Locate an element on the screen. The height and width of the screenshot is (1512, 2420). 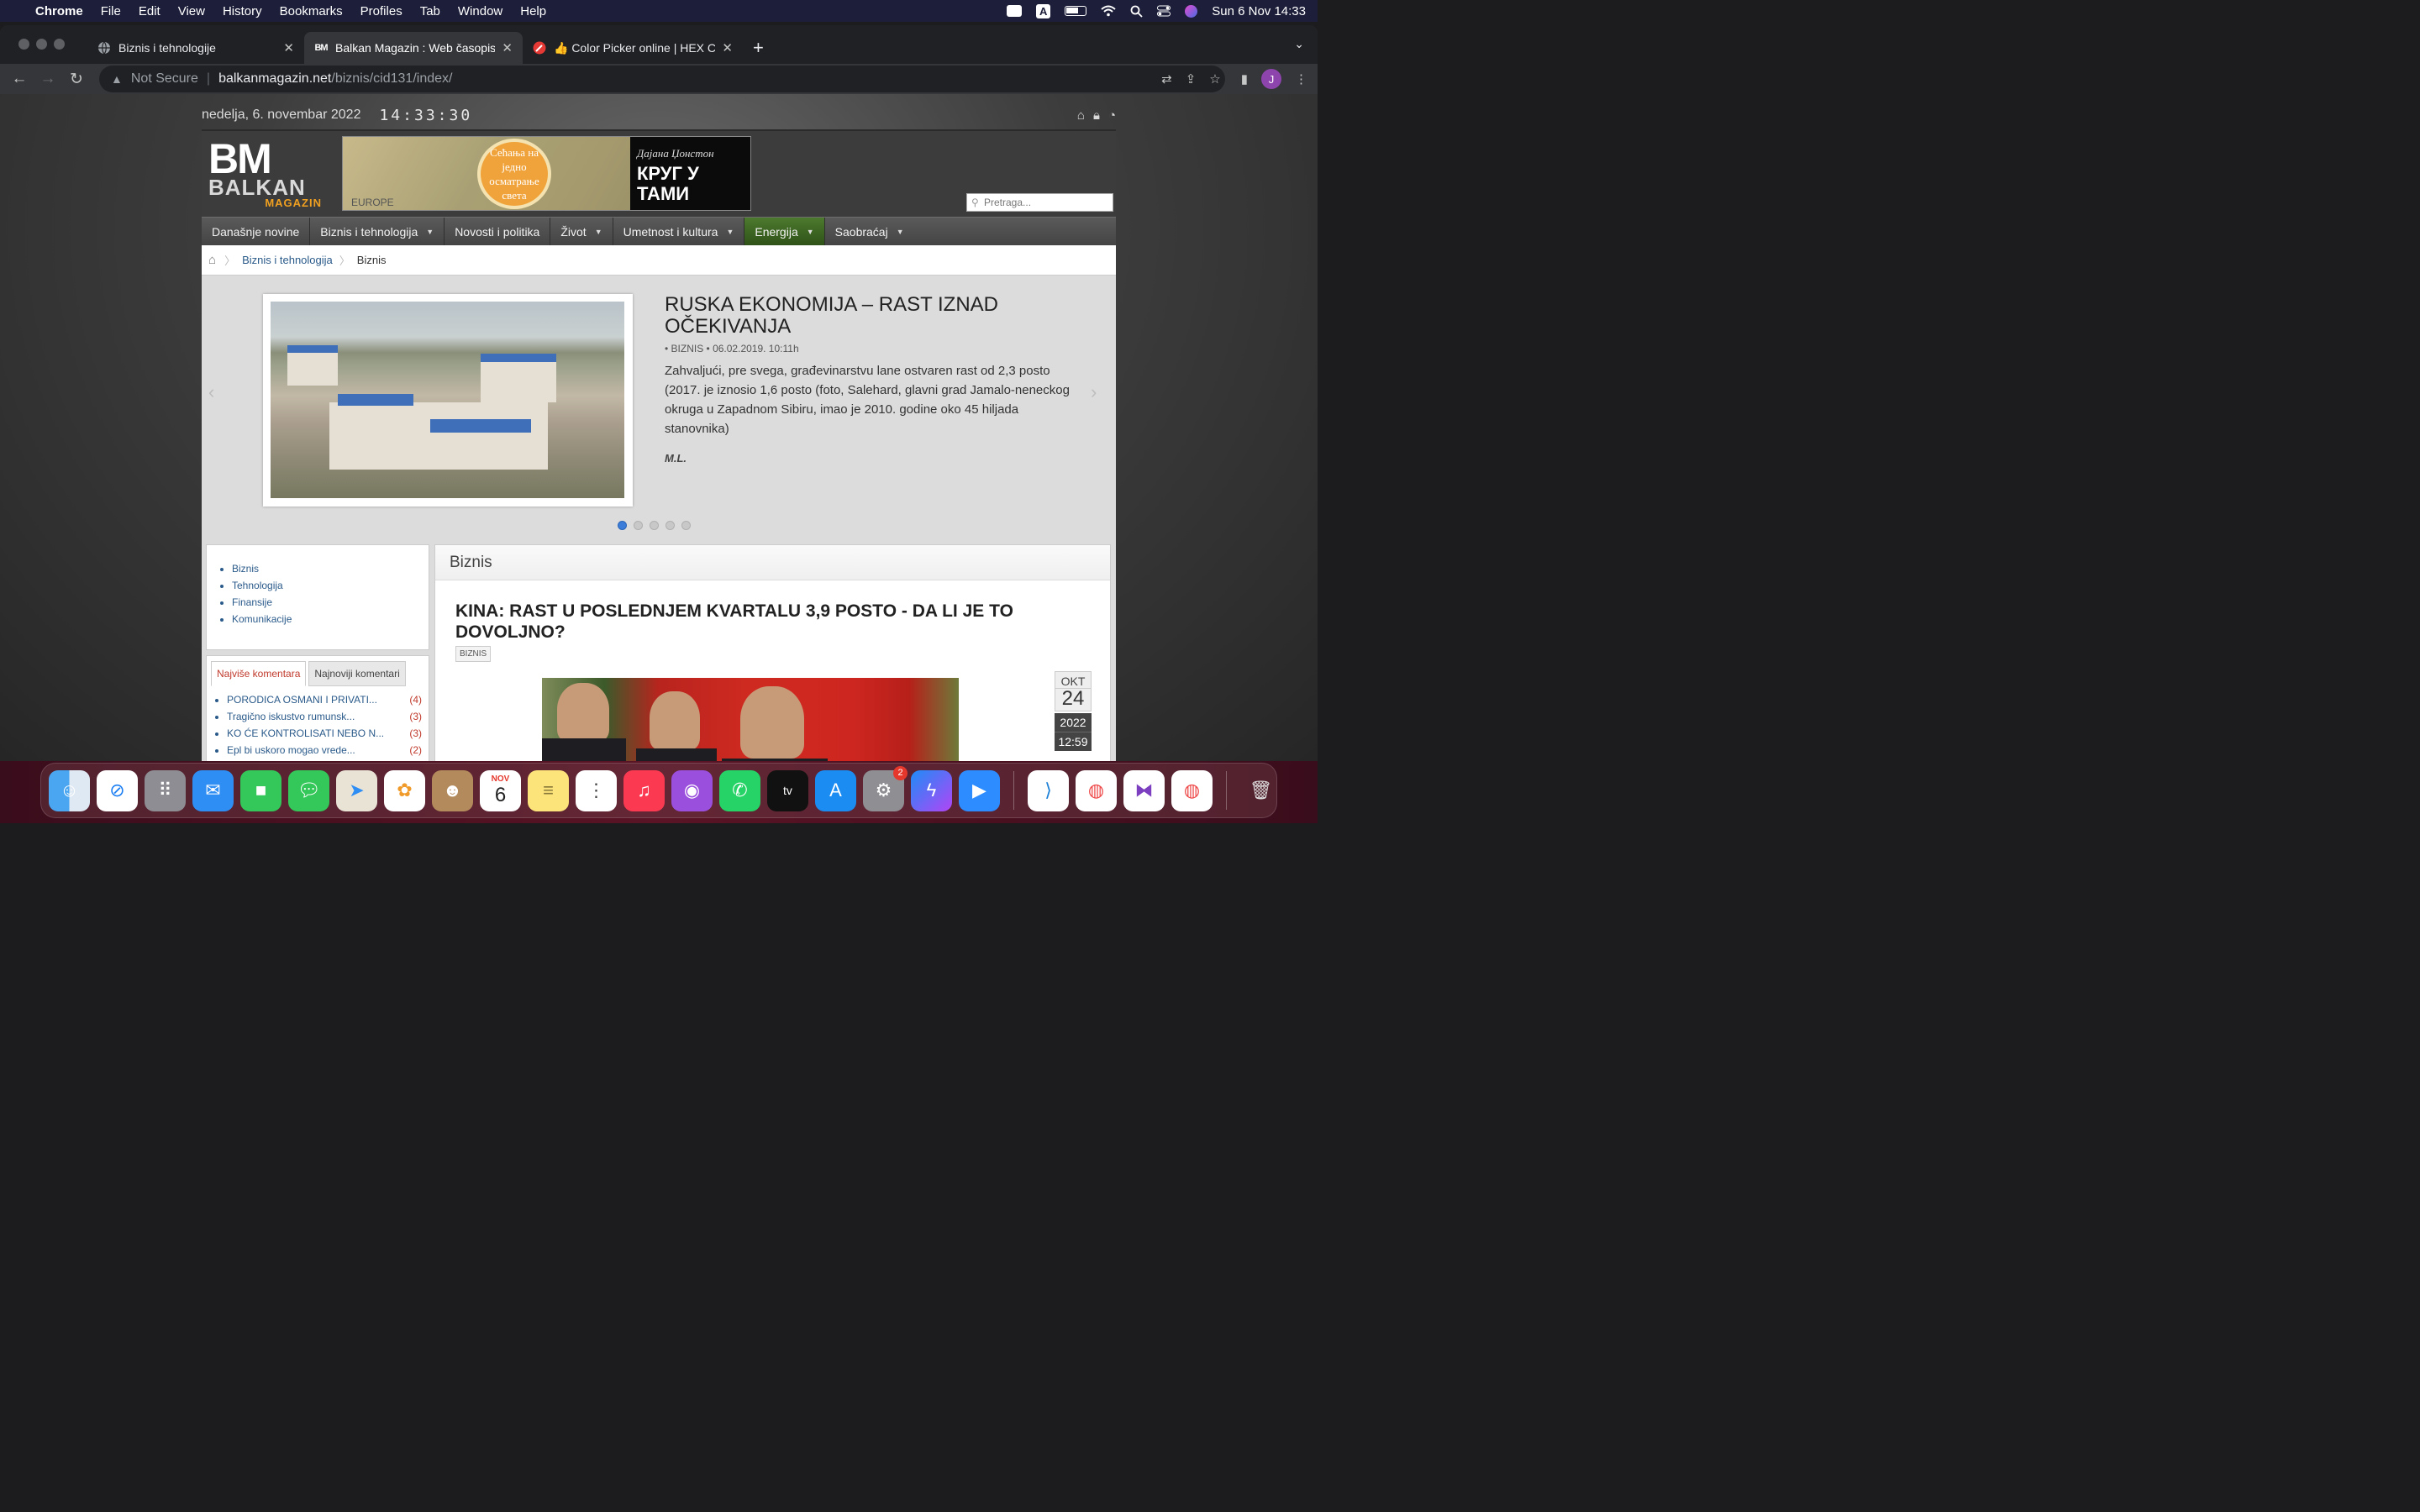
menu-edit: Edit is located at coordinates (149, 11).